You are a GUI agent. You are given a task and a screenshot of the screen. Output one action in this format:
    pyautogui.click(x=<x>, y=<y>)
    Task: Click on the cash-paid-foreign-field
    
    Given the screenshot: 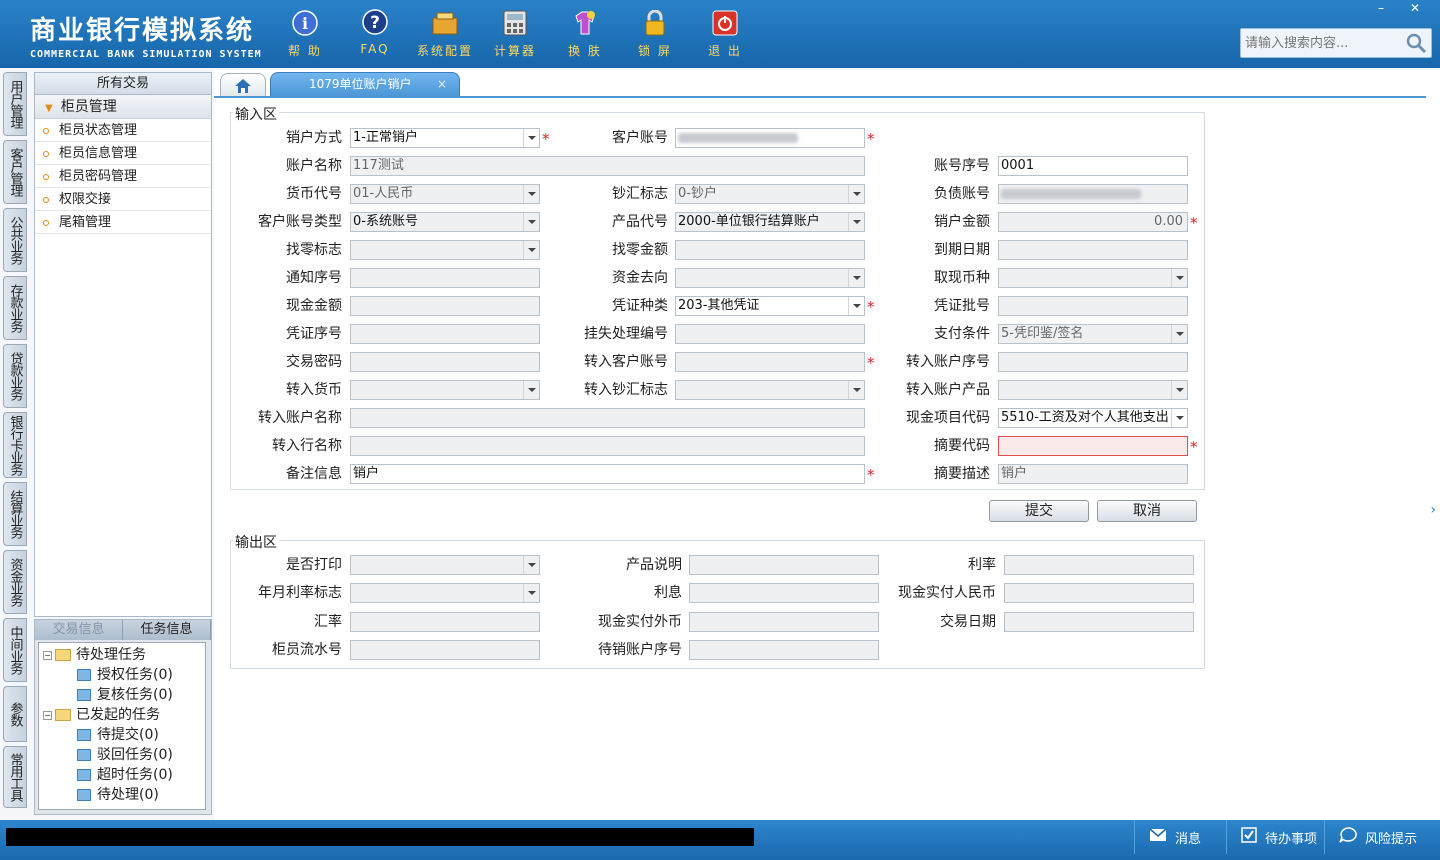 What is the action you would take?
    pyautogui.click(x=784, y=622)
    